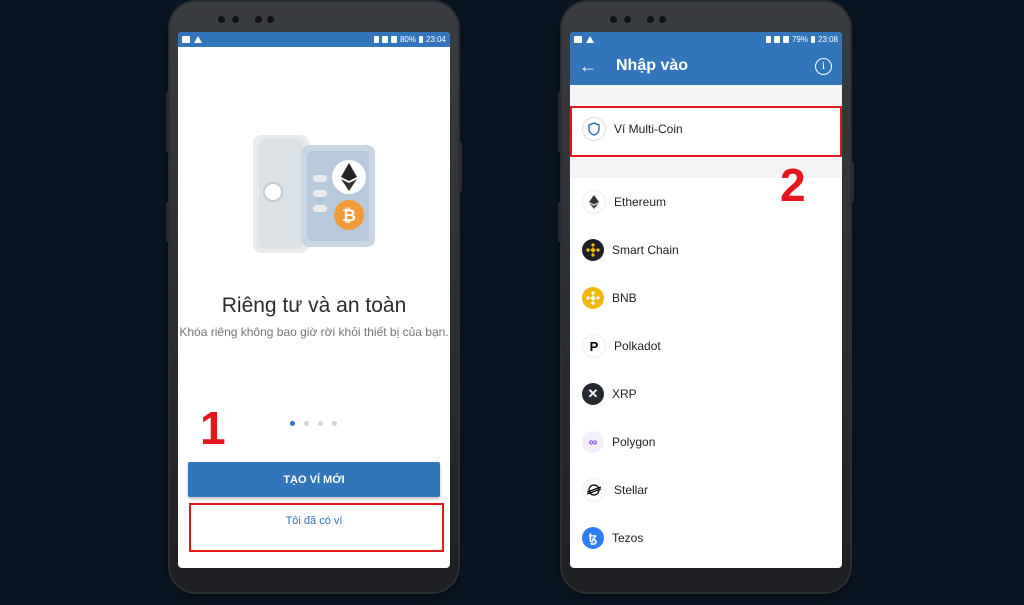 Image resolution: width=1024 pixels, height=605 pixels. I want to click on smart-chain-icon, so click(593, 250).